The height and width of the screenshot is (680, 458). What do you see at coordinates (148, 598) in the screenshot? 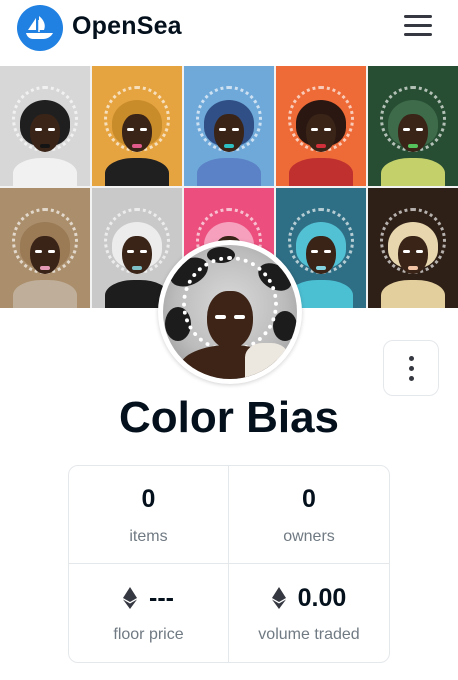
I see `stat-value: ---` at bounding box center [148, 598].